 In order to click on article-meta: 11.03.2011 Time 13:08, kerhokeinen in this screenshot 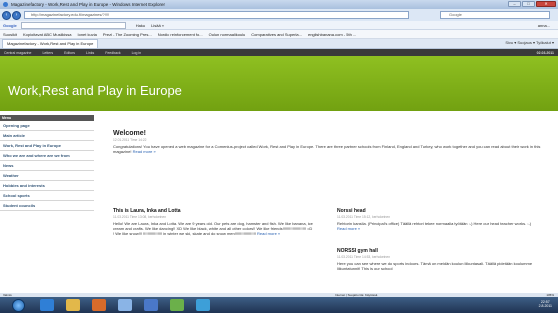, I will do `click(140, 217)`.